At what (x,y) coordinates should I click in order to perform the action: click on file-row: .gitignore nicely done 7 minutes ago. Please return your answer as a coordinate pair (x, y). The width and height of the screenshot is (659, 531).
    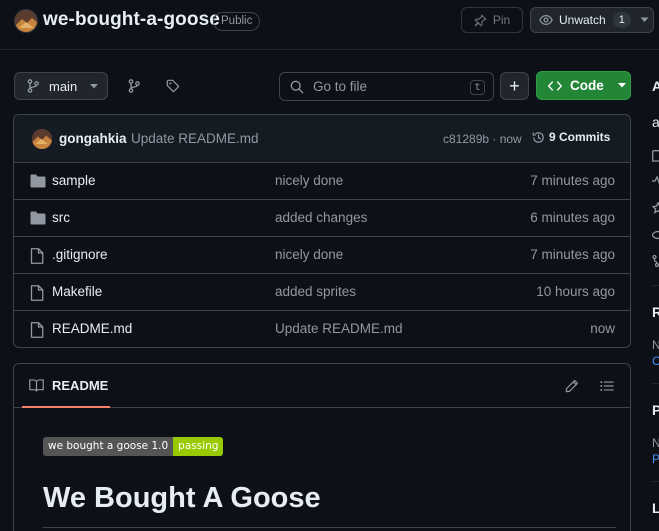
    Looking at the image, I should click on (322, 255).